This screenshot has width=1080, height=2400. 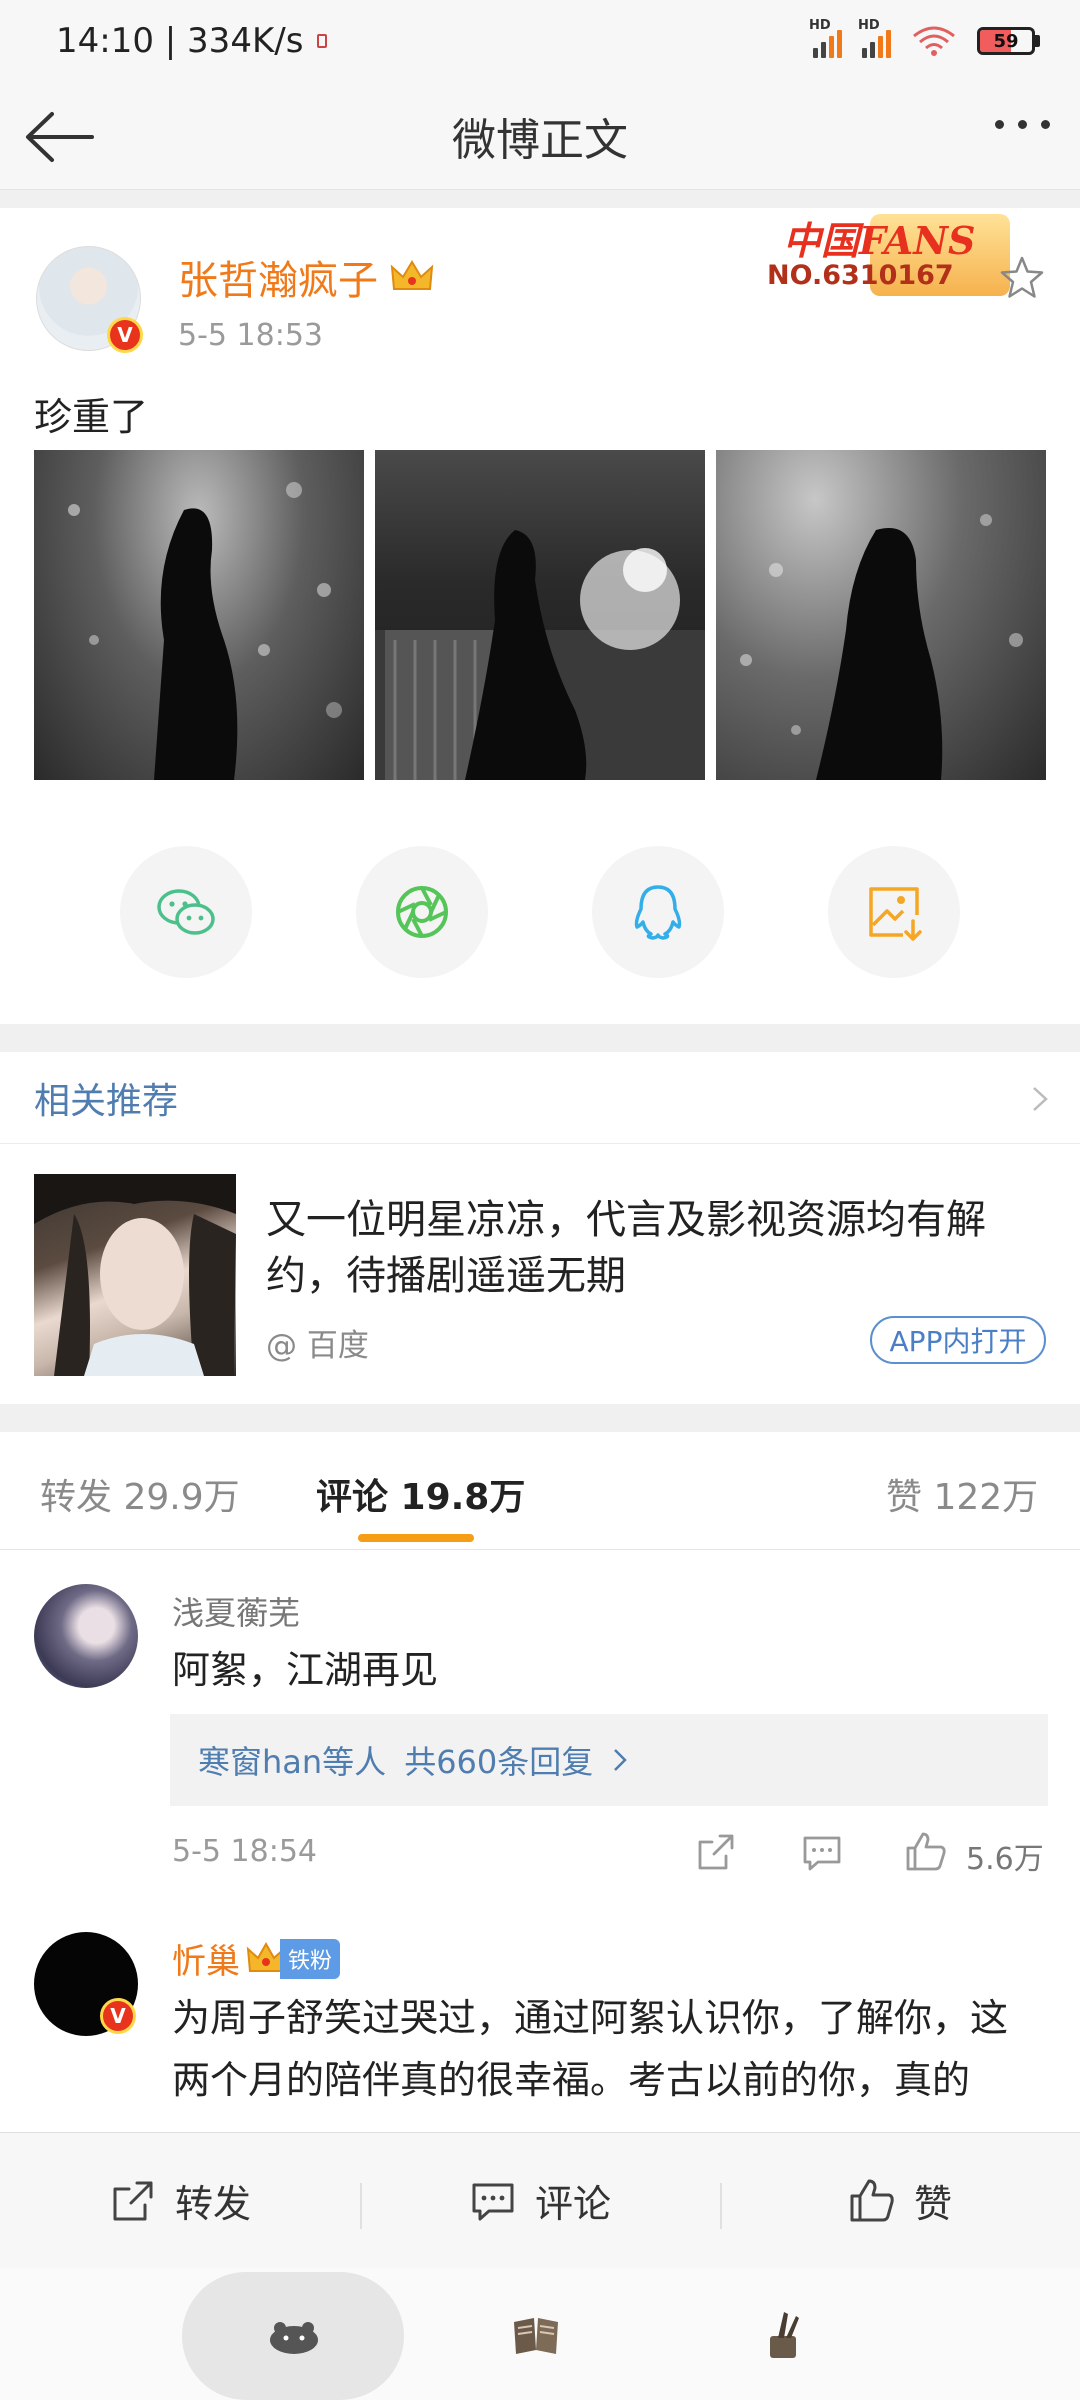 What do you see at coordinates (932, 2204) in the screenshot?
I see `like-label: 赞` at bounding box center [932, 2204].